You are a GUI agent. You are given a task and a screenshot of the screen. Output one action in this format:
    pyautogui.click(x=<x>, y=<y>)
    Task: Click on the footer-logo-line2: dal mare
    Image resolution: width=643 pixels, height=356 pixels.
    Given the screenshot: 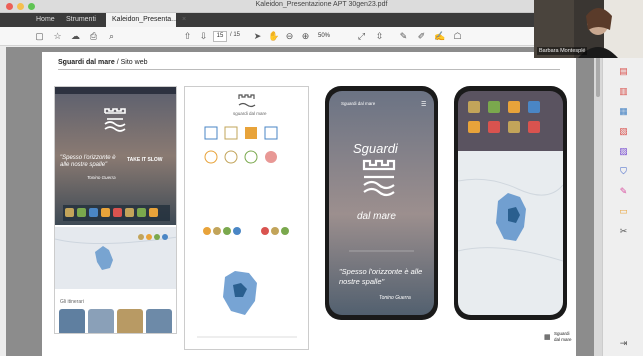 What is the action you would take?
    pyautogui.click(x=563, y=339)
    